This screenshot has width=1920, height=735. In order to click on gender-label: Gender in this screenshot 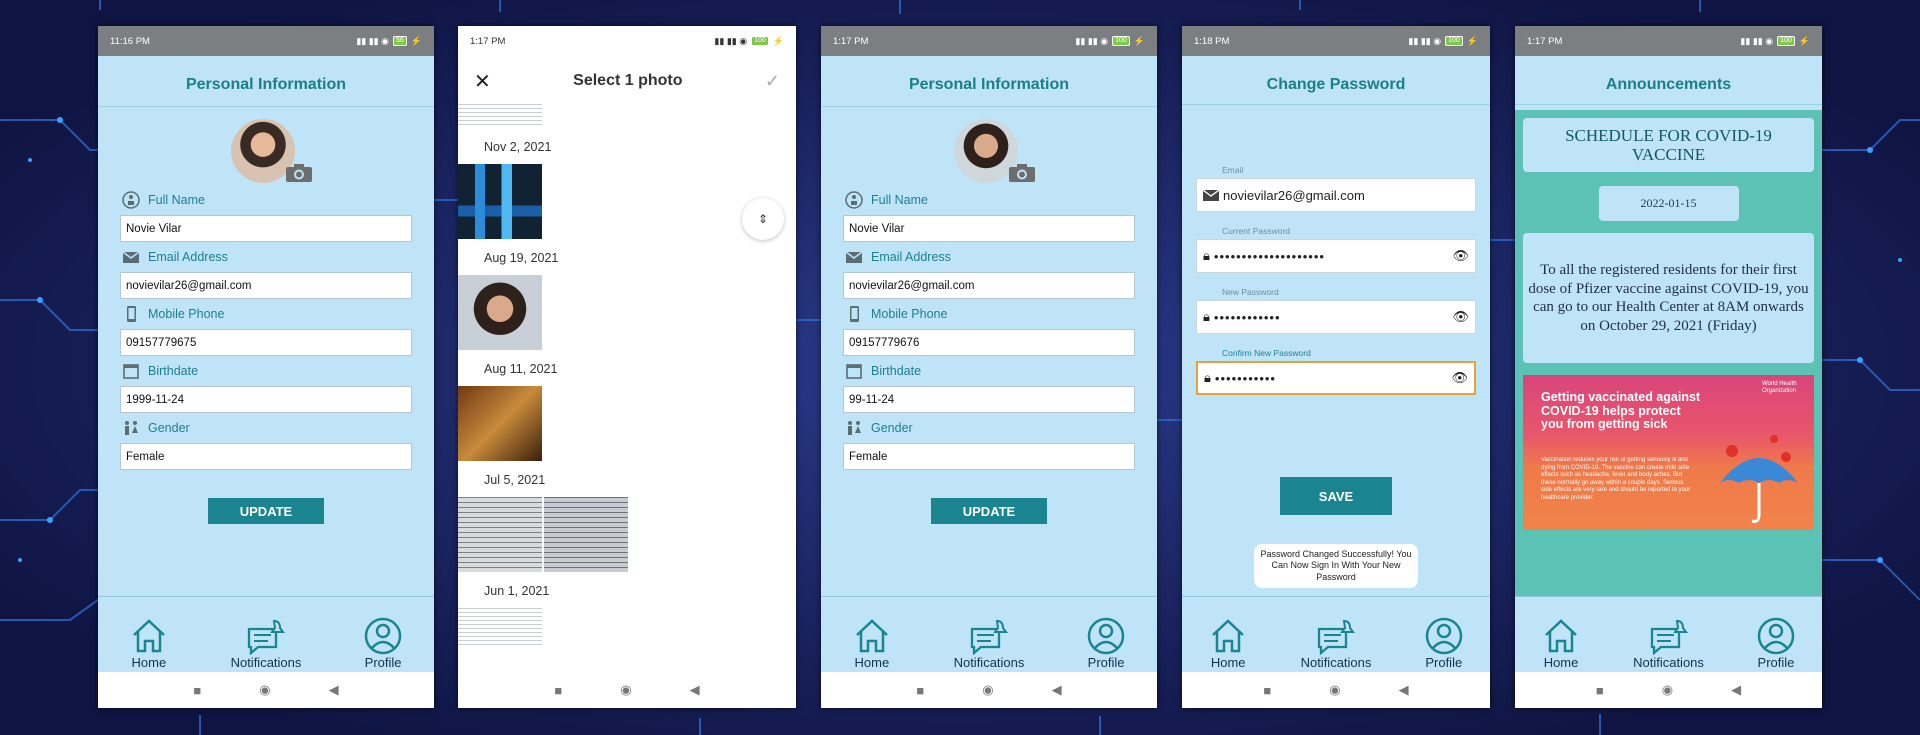, I will do `click(278, 428)`.